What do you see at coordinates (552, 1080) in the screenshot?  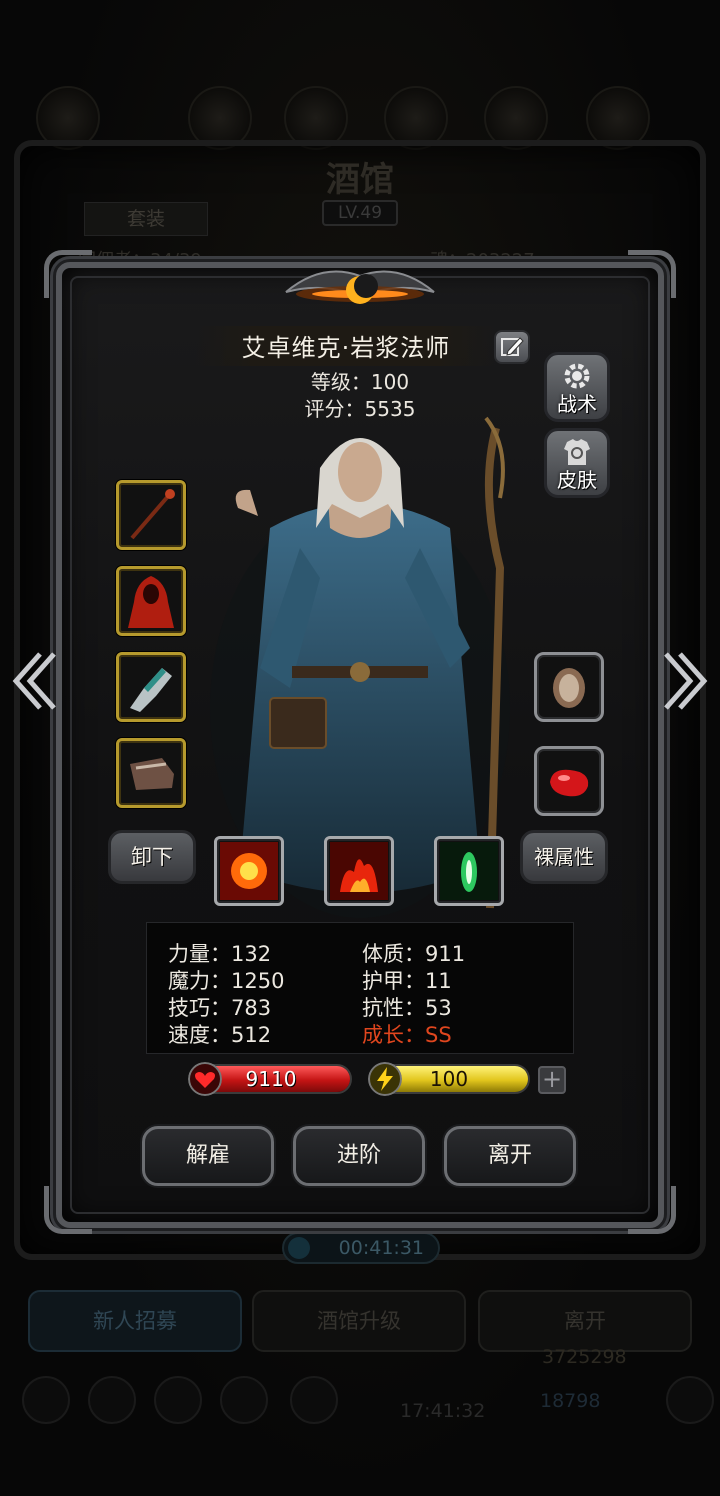 I see `add-energy-button: +` at bounding box center [552, 1080].